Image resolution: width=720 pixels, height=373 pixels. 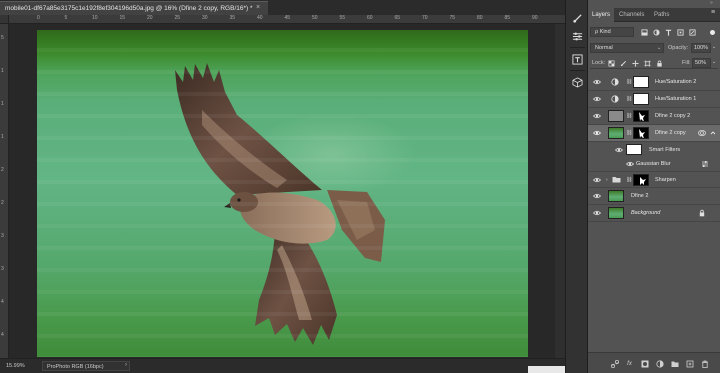 I want to click on layer-name: Background, so click(x=645, y=213).